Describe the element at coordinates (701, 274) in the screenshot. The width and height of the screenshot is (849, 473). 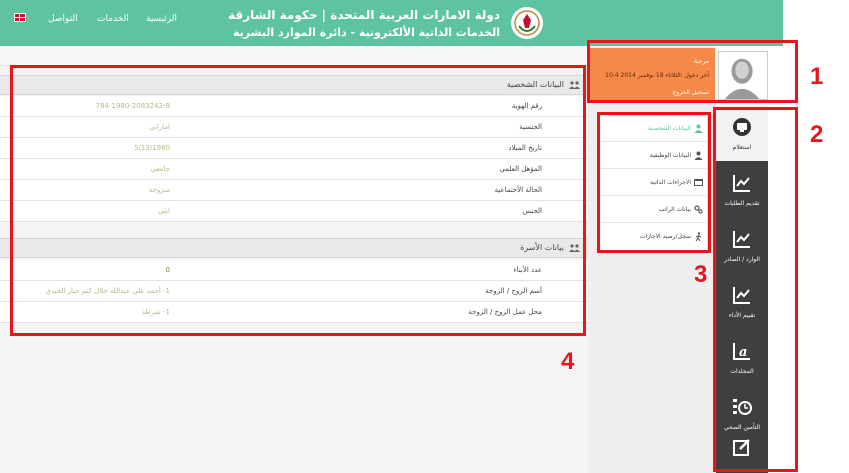
I see `annotation-number-3: 3` at that location.